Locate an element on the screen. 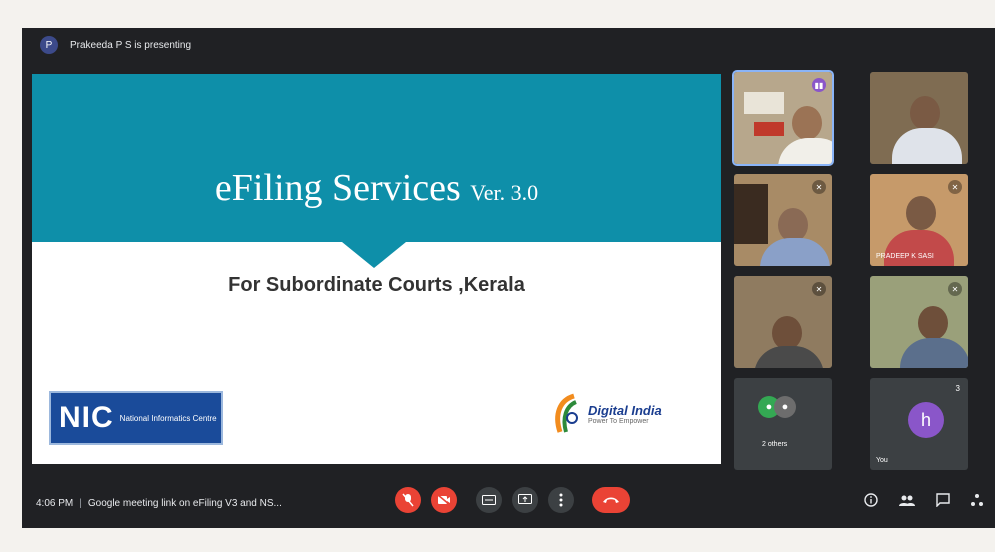 The width and height of the screenshot is (995, 552). people-button is located at coordinates (907, 500).